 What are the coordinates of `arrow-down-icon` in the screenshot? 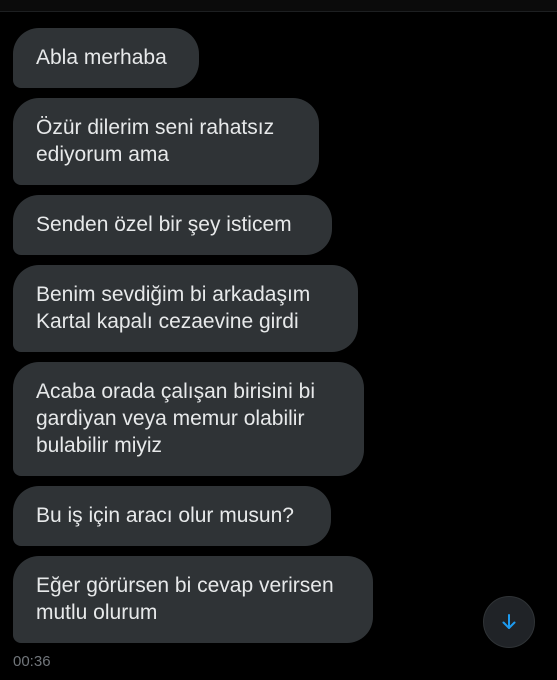 It's located at (509, 622).